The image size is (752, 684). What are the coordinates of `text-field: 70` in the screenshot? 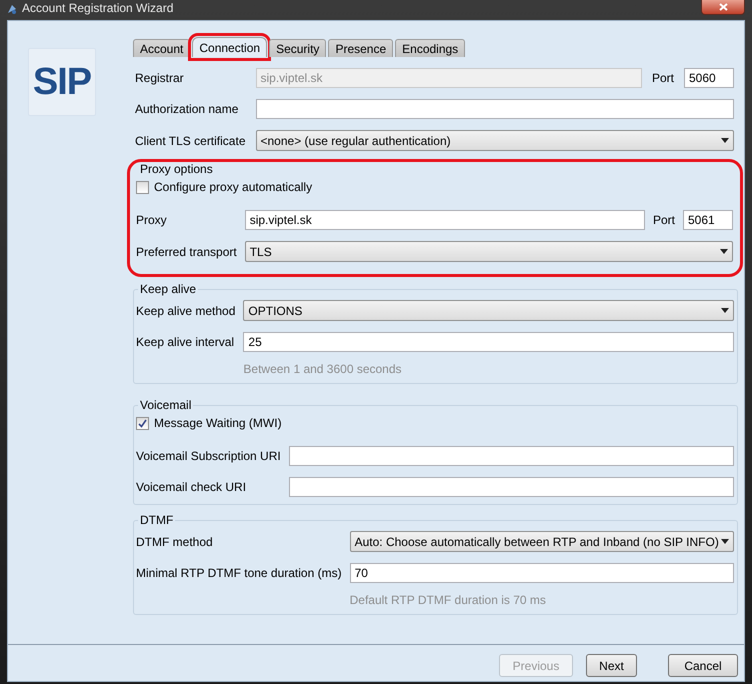 It's located at (542, 573).